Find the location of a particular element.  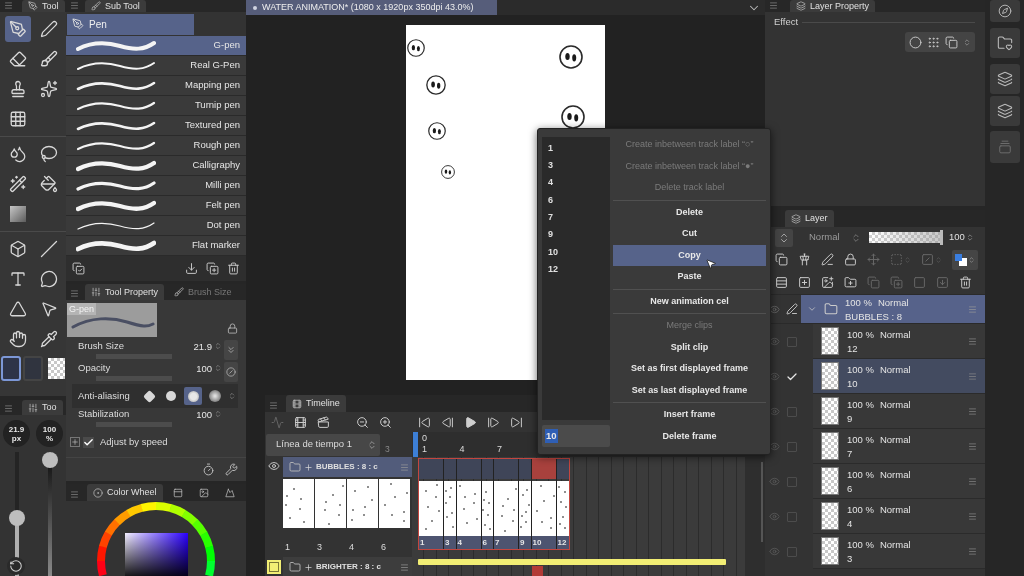

square-arrow-down-icon is located at coordinates (942, 282).